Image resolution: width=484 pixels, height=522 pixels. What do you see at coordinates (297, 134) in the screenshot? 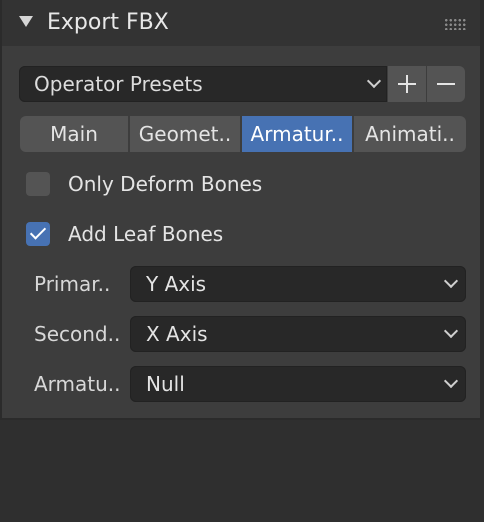
I see `tab-armature: Armatur..` at bounding box center [297, 134].